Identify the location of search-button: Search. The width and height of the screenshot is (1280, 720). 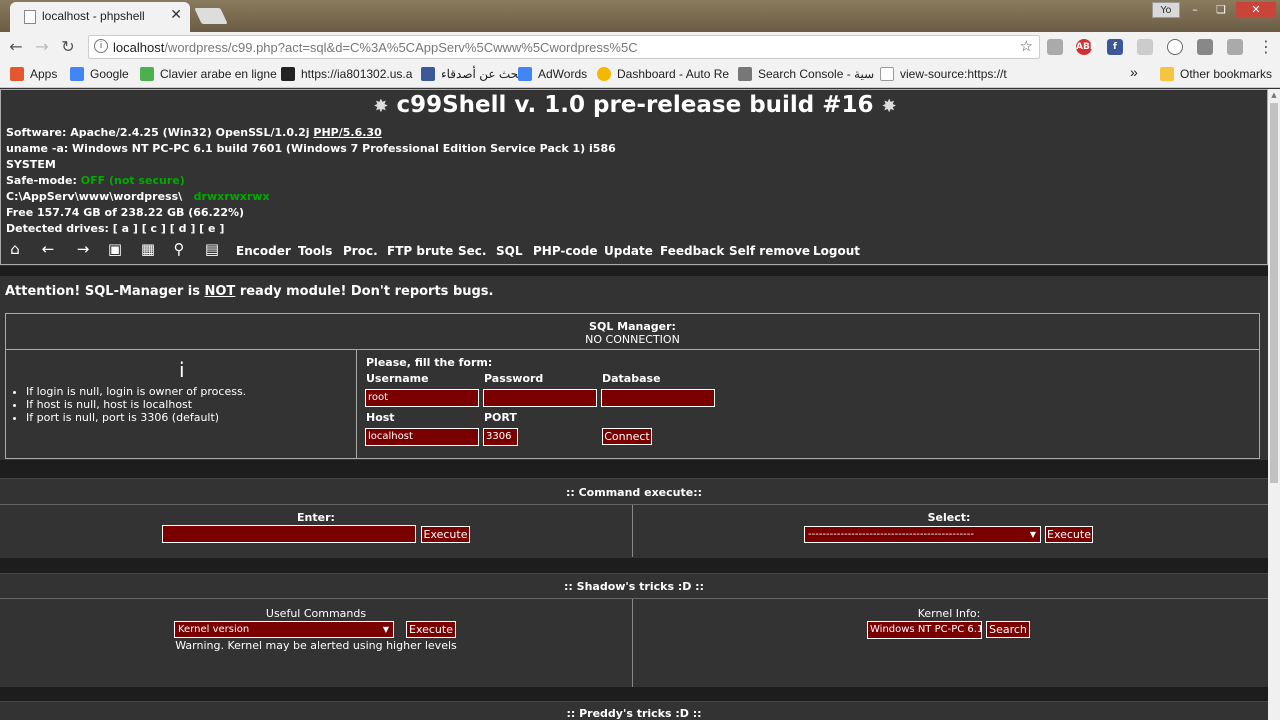
(1008, 629).